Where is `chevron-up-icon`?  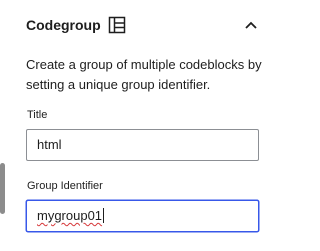 chevron-up-icon is located at coordinates (251, 25).